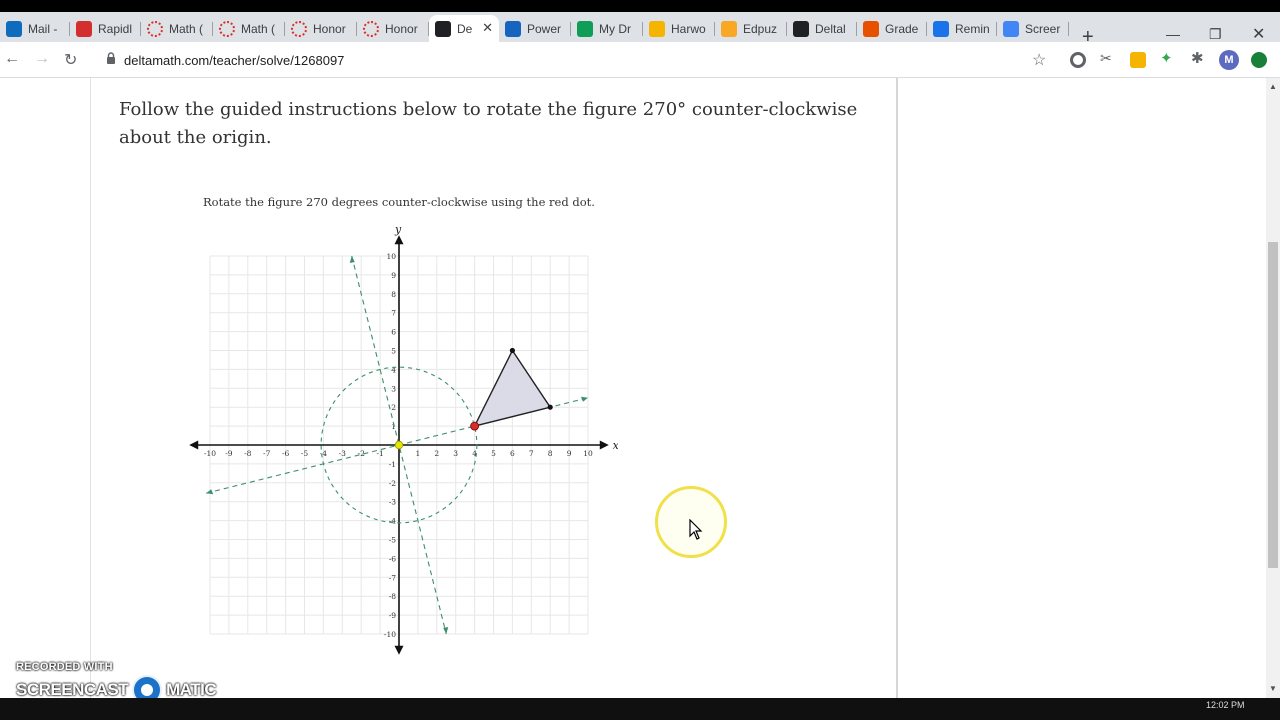 The width and height of the screenshot is (1280, 720). Describe the element at coordinates (194, 445) in the screenshot. I see `x-axis-left-arrow` at that location.